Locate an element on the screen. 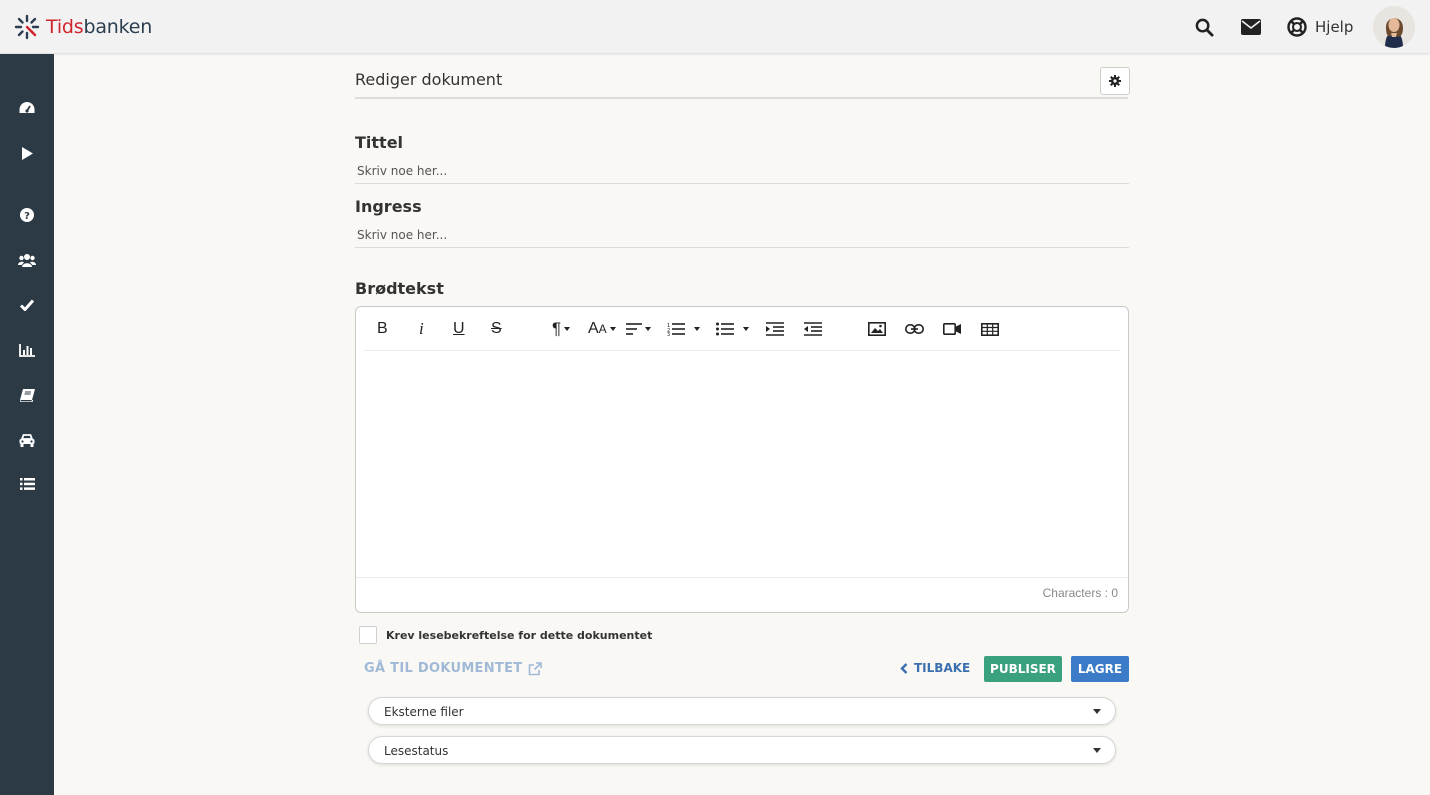  sidebar-item-reports is located at coordinates (27, 350).